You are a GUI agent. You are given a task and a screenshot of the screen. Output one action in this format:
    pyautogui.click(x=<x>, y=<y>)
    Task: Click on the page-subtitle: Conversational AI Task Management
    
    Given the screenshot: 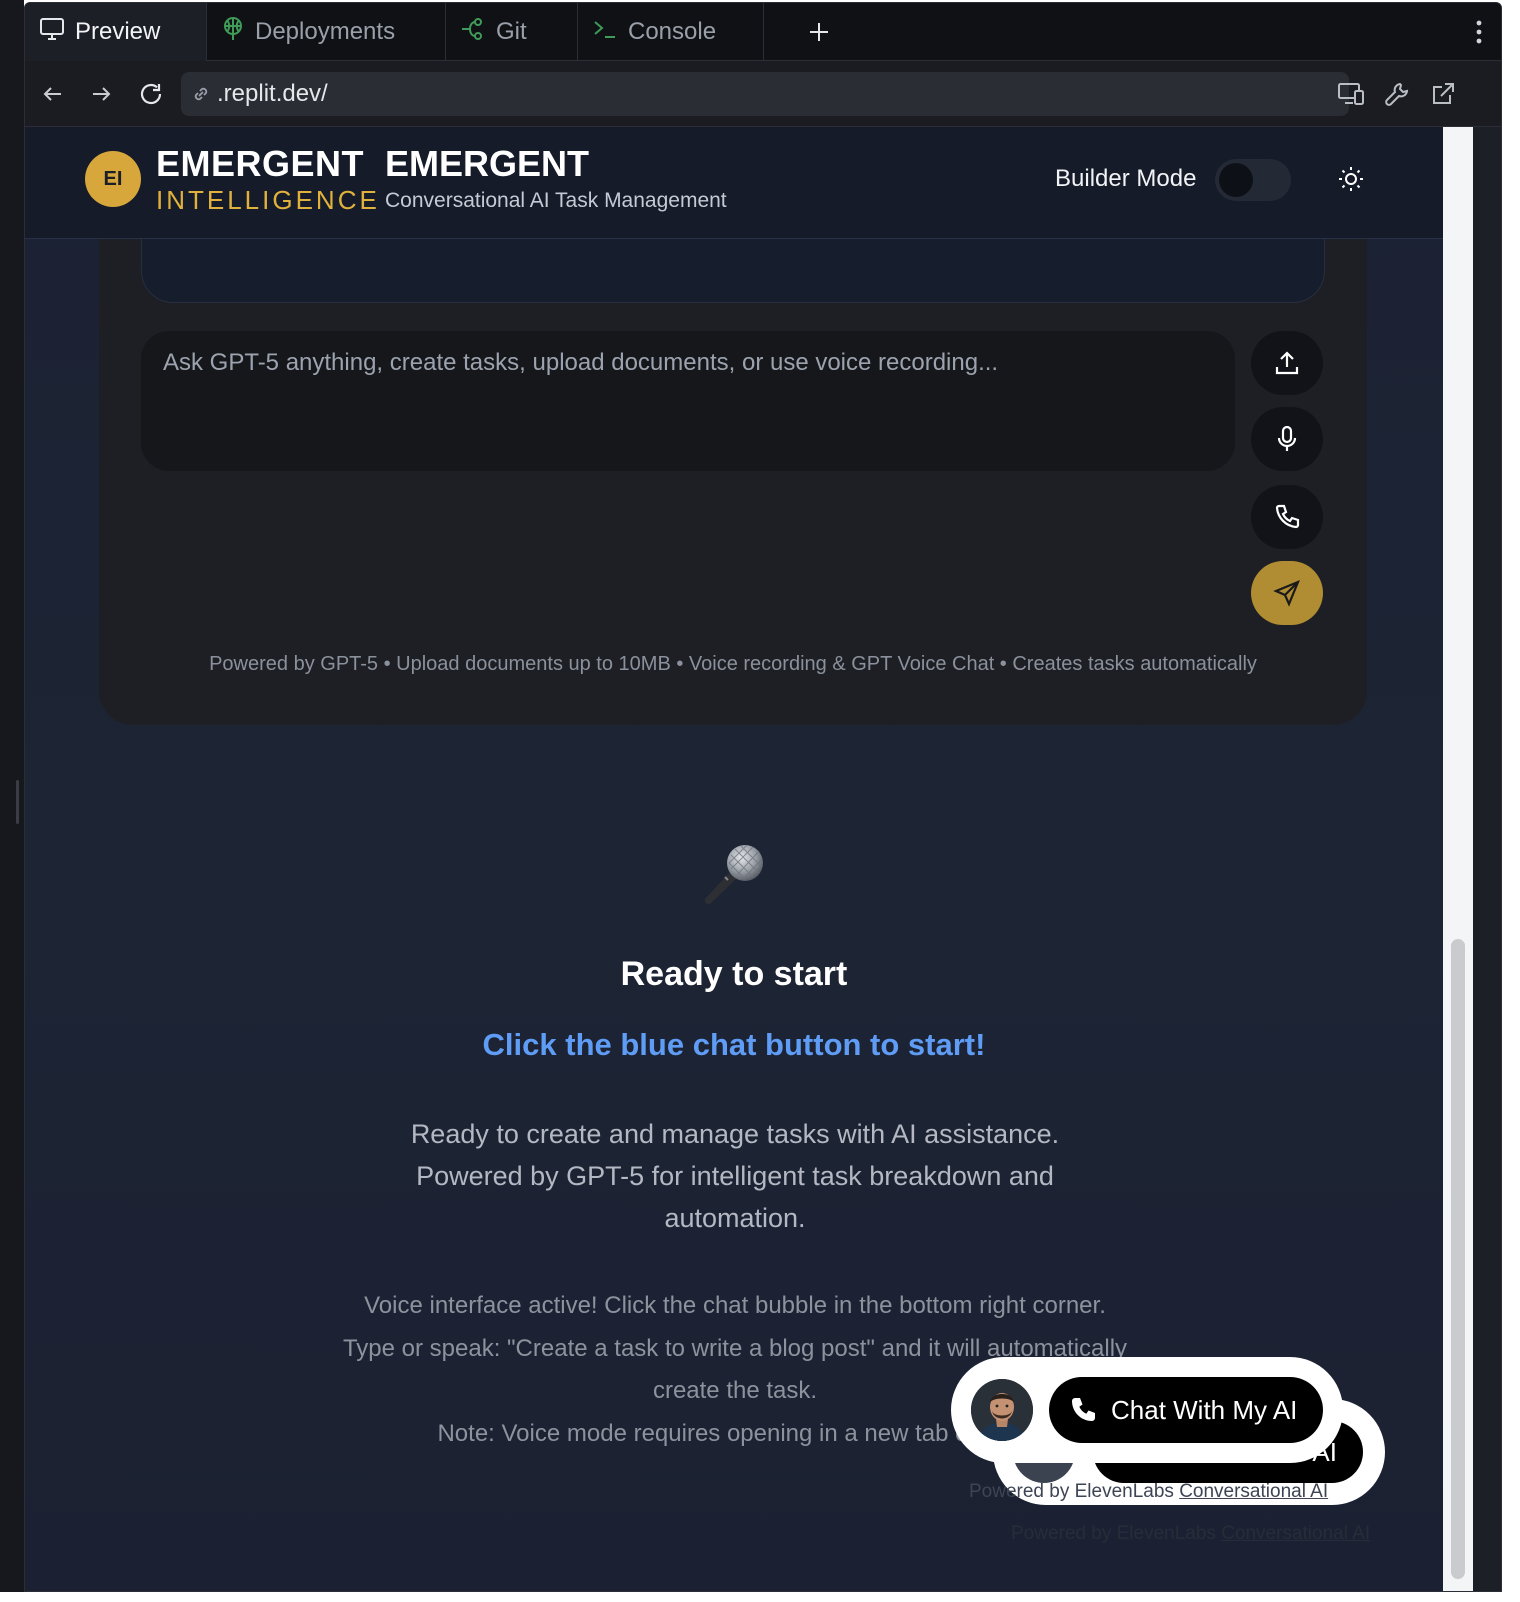 What is the action you would take?
    pyautogui.click(x=556, y=200)
    